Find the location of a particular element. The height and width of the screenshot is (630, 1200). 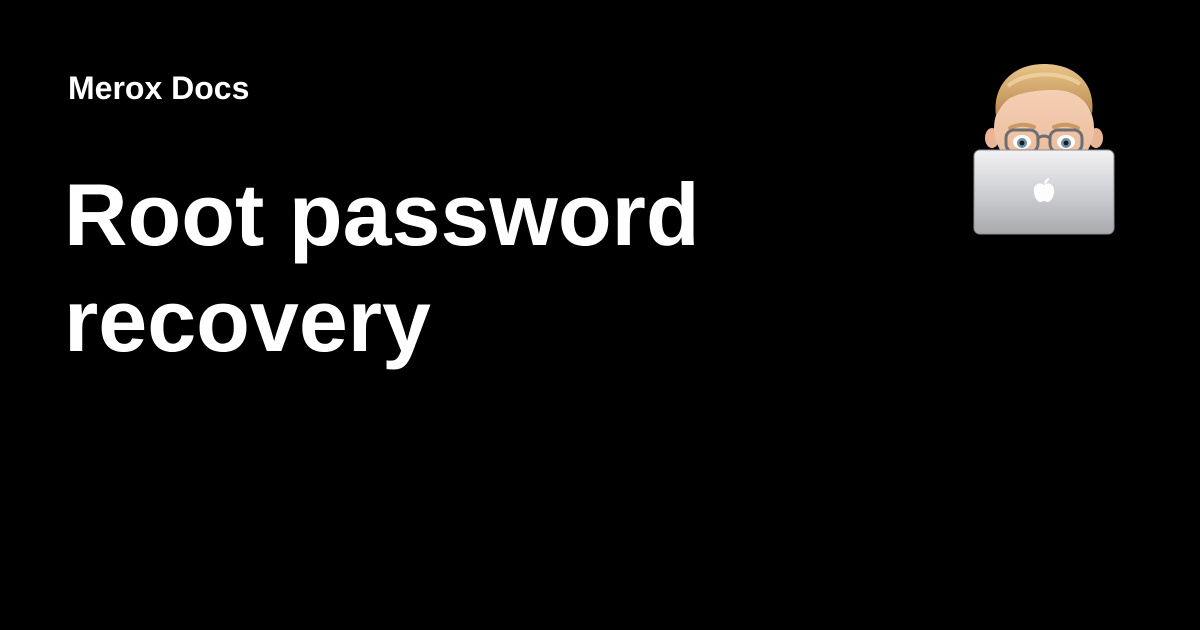

avatar-illustration is located at coordinates (1044, 149).